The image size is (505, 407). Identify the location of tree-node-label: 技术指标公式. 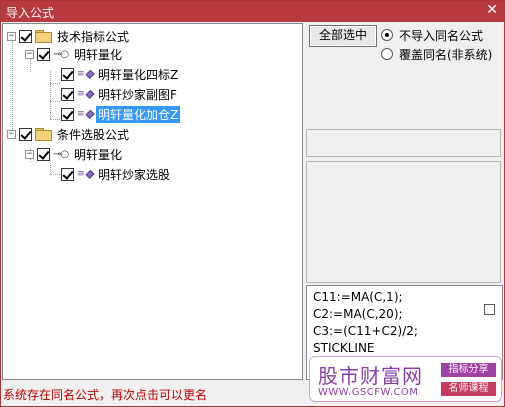
(93, 36).